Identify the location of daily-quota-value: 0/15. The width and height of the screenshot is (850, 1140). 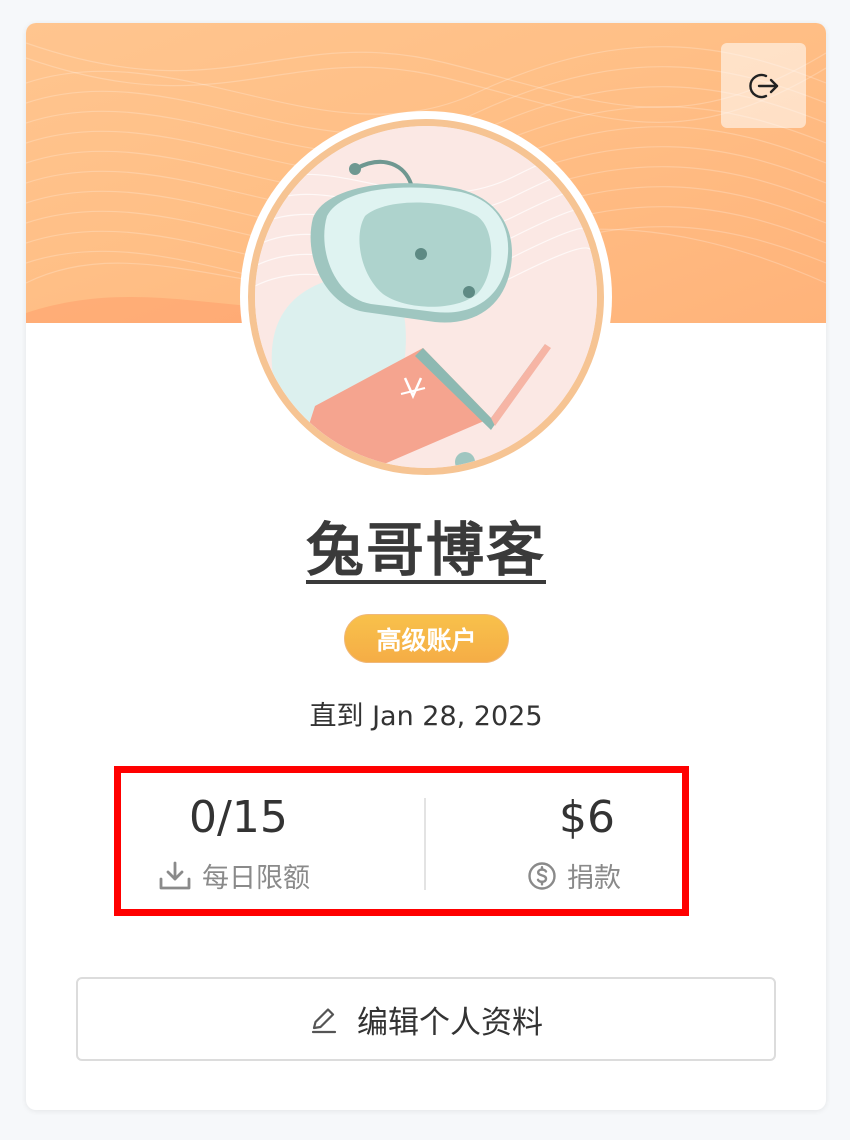
(238, 817).